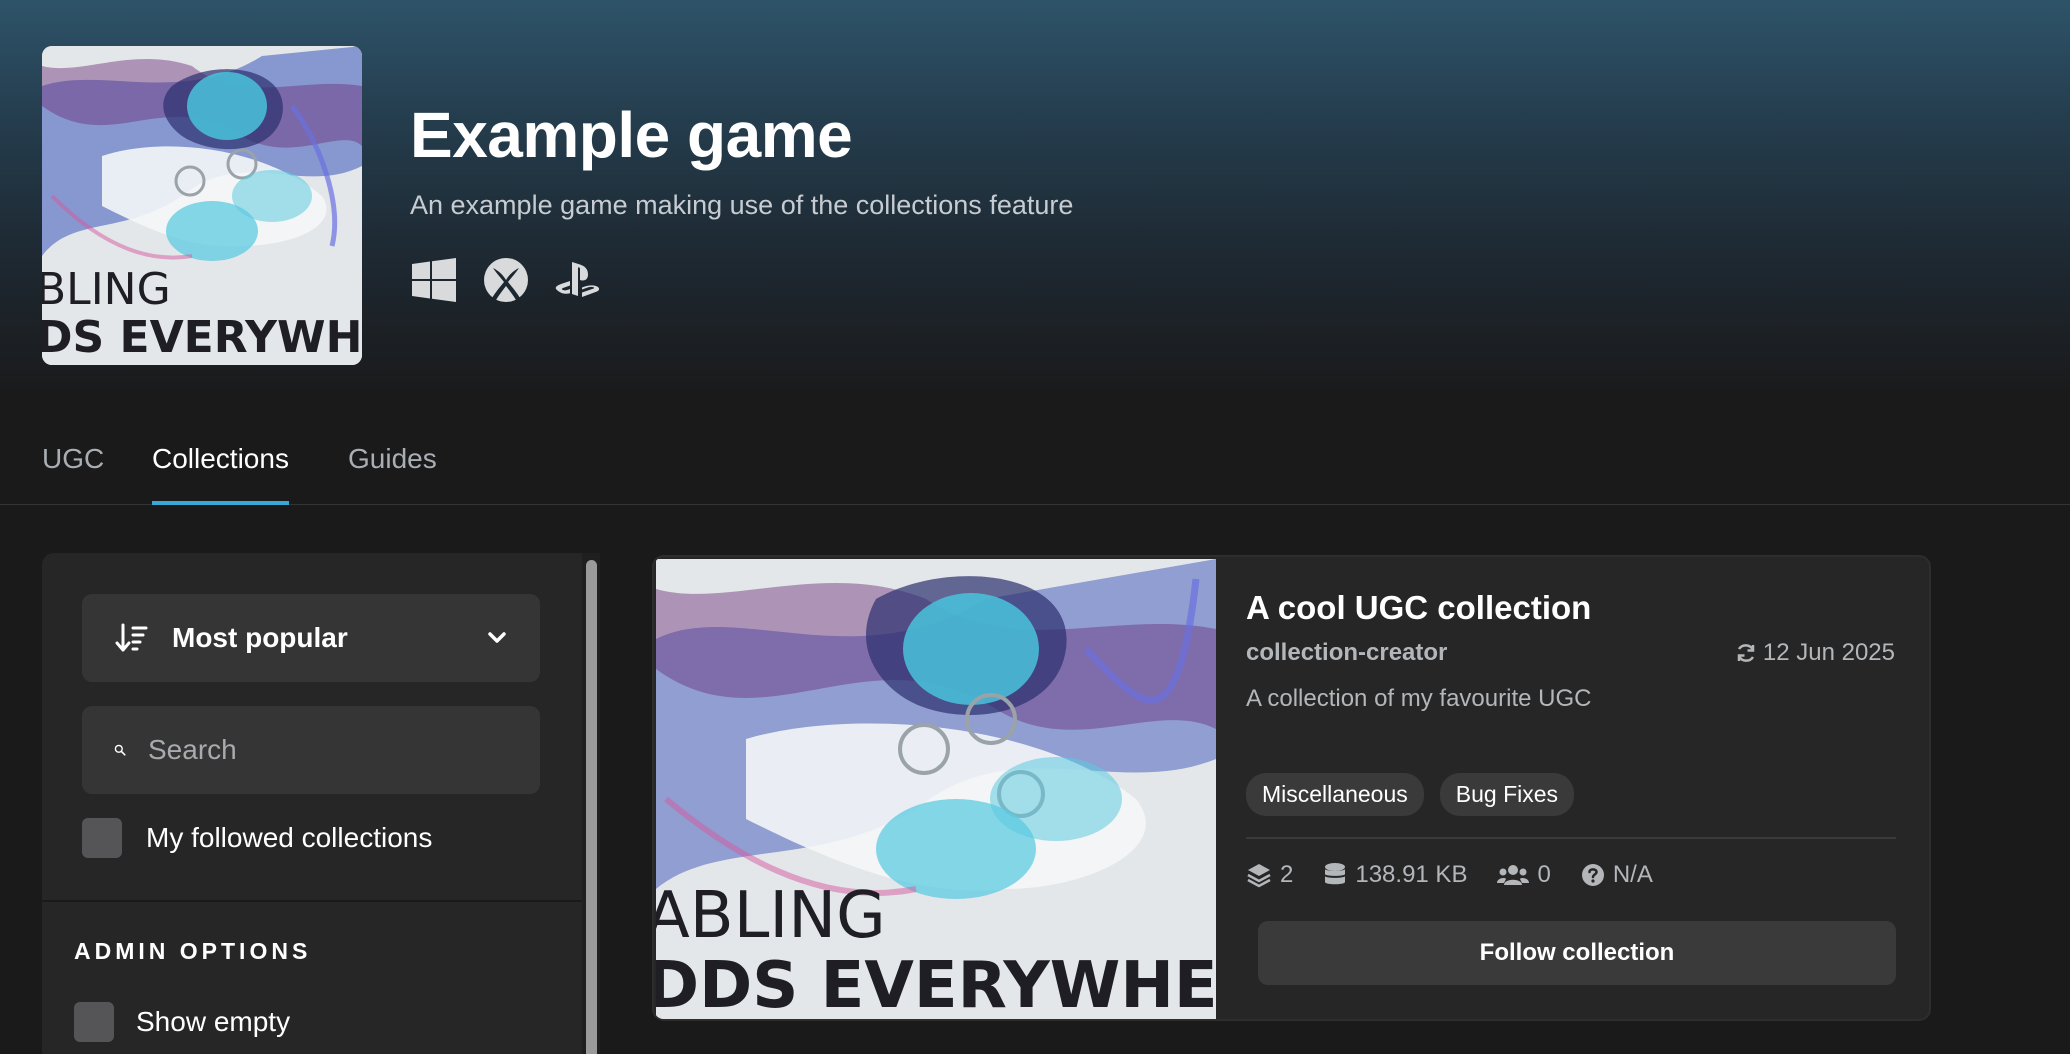 The image size is (2070, 1054). Describe the element at coordinates (193, 951) in the screenshot. I see `admin-options-heading: ADMIN OPTIONS` at that location.